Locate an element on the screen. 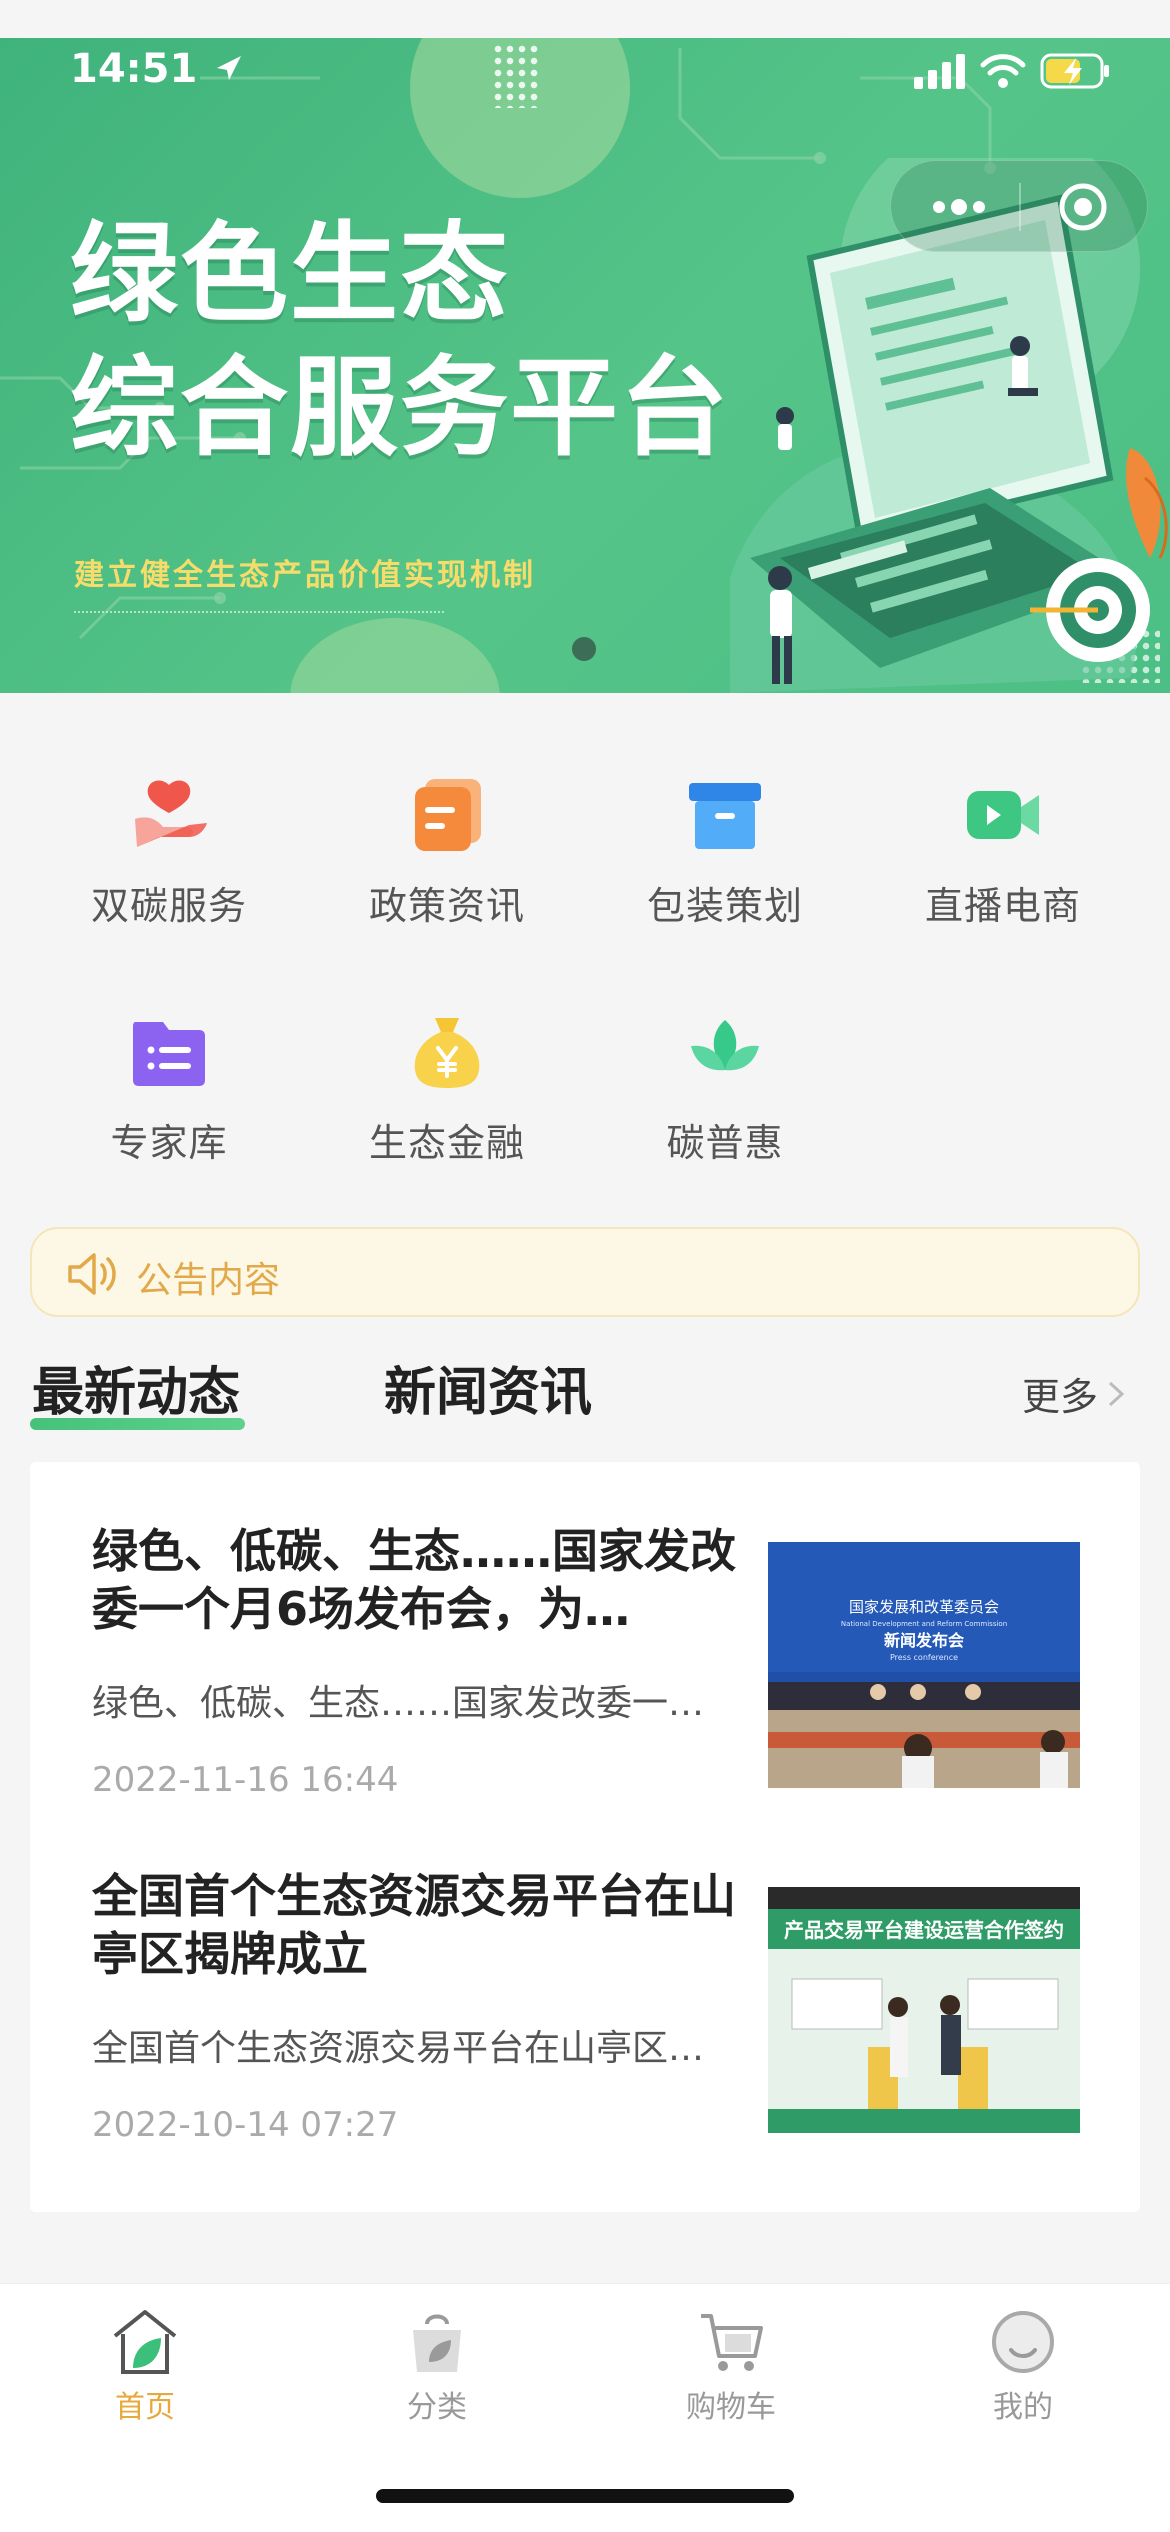 This screenshot has height=2532, width=1170. signing-ceremony-image: 产品交易平台建设运营合作签约 is located at coordinates (924, 2010).